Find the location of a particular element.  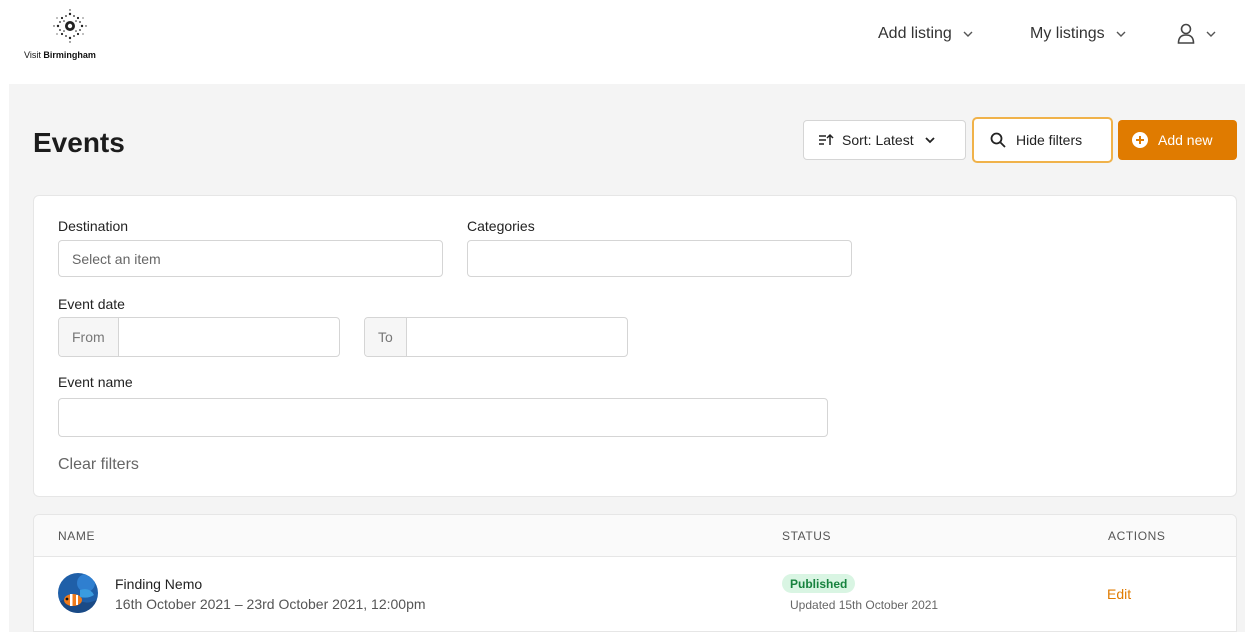

visit-birmingham-logo: Visit Birmingham is located at coordinates (74, 38).